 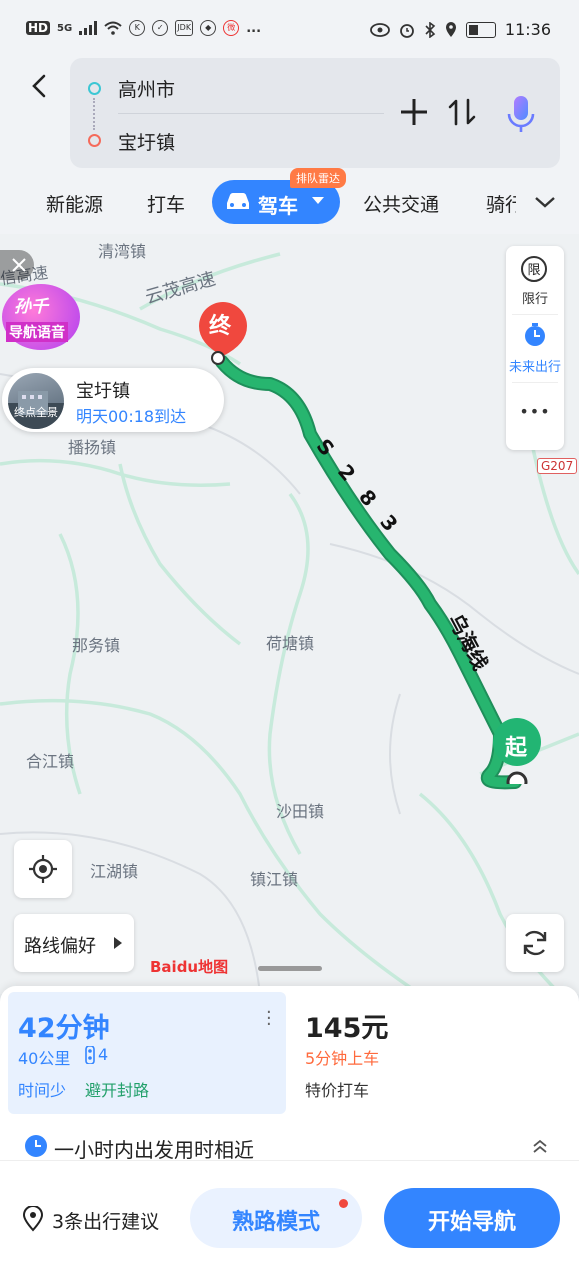 What do you see at coordinates (462, 112) in the screenshot?
I see `swap-route-icon` at bounding box center [462, 112].